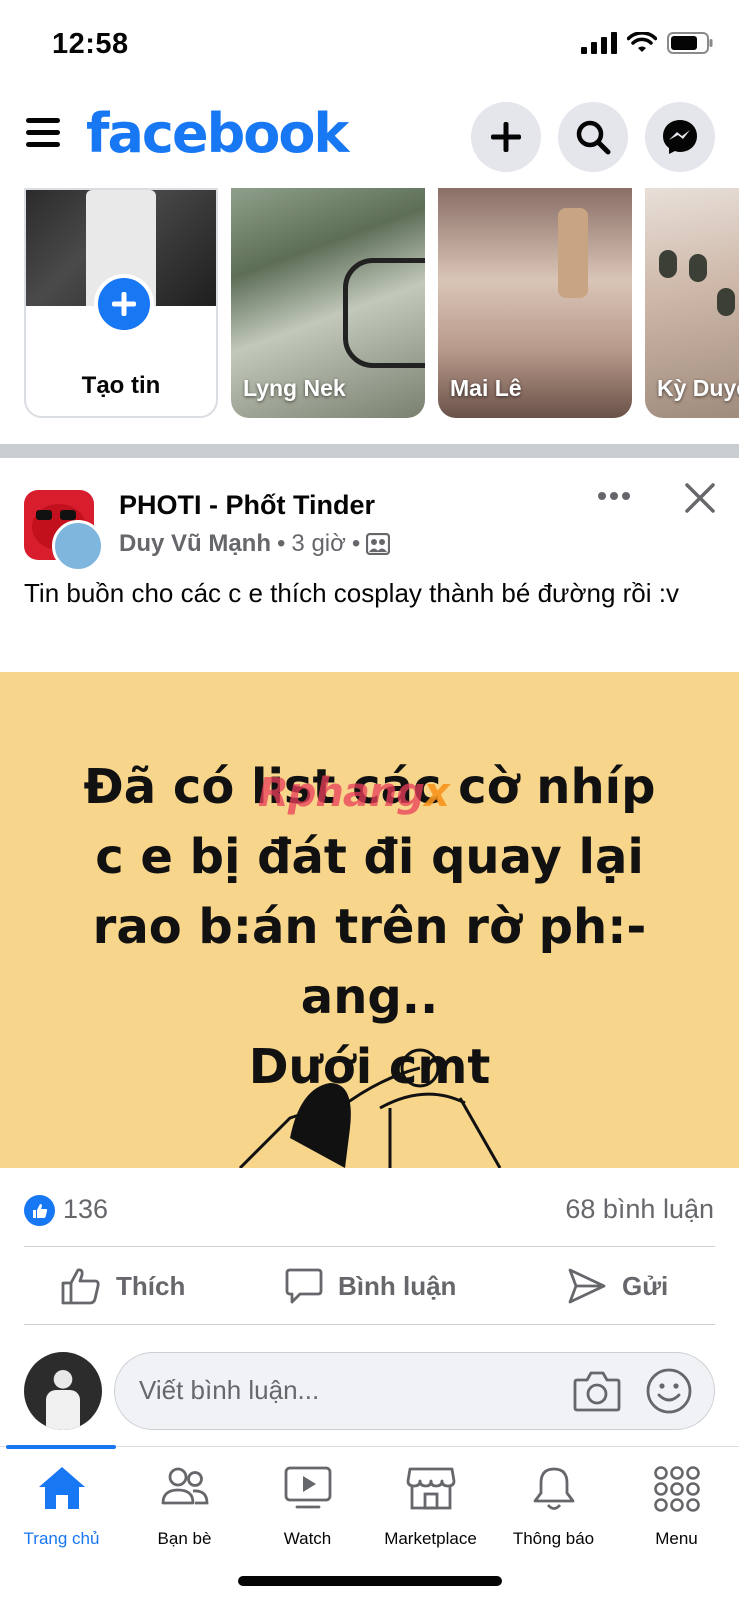  Describe the element at coordinates (90, 44) in the screenshot. I see `status-time: 12:58` at that location.